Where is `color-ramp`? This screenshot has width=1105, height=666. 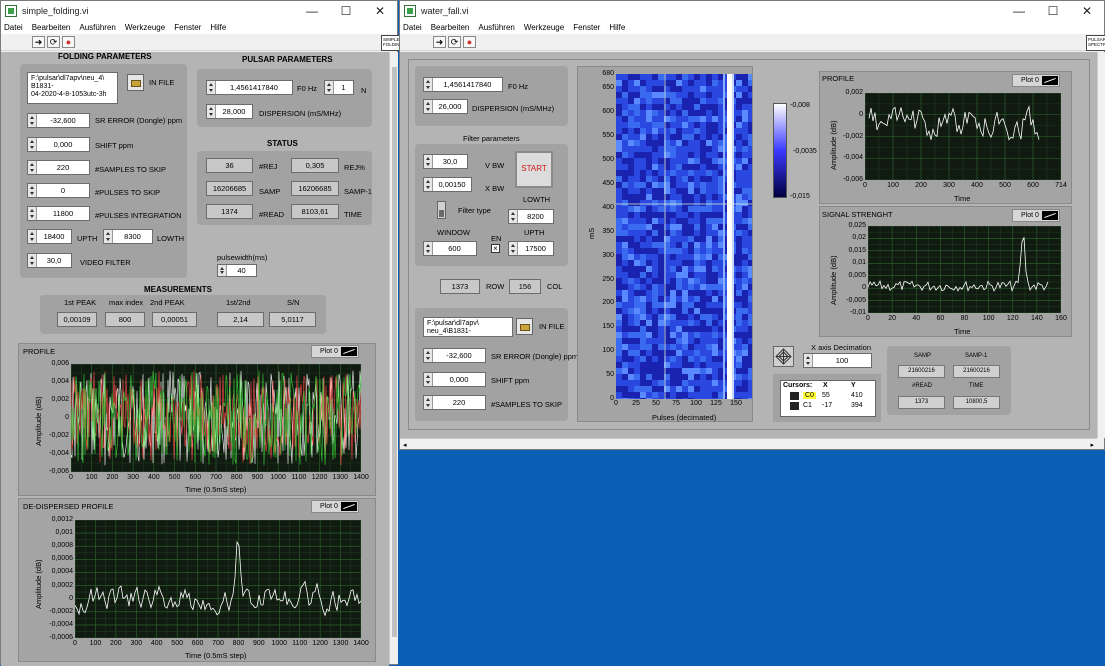 color-ramp is located at coordinates (780, 150).